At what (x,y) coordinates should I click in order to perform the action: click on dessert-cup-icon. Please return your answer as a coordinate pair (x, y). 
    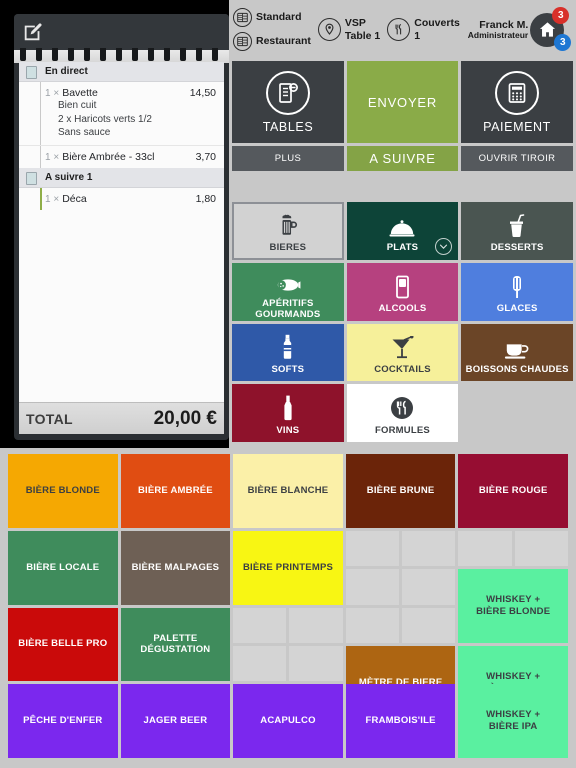
    Looking at the image, I should click on (517, 223).